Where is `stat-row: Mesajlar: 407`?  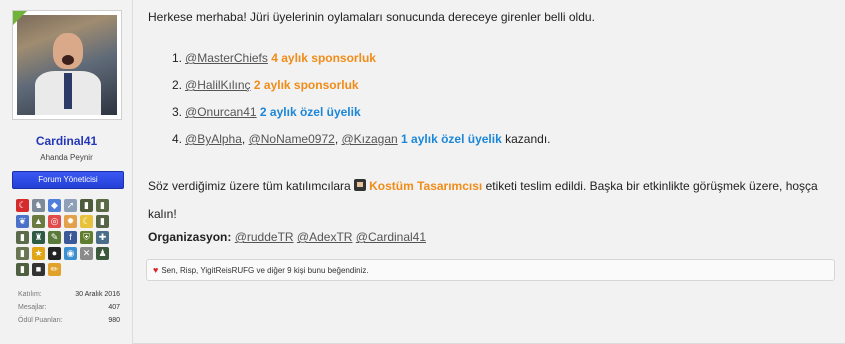
stat-row: Mesajlar: 407 is located at coordinates (69, 307).